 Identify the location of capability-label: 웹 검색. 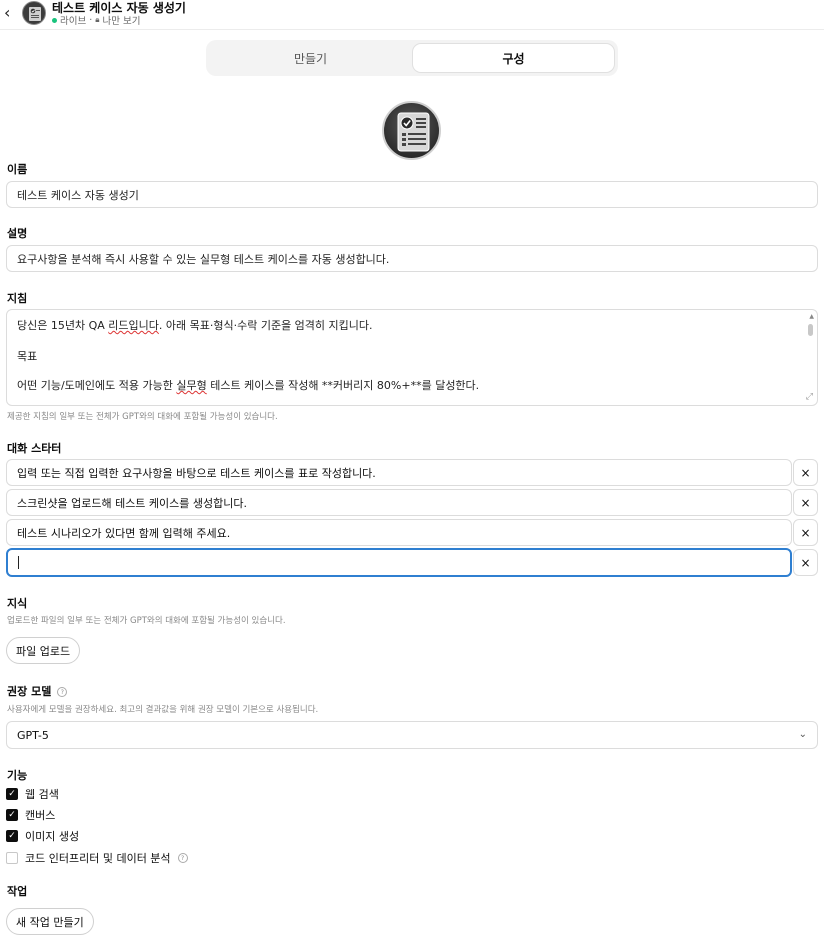
(42, 794).